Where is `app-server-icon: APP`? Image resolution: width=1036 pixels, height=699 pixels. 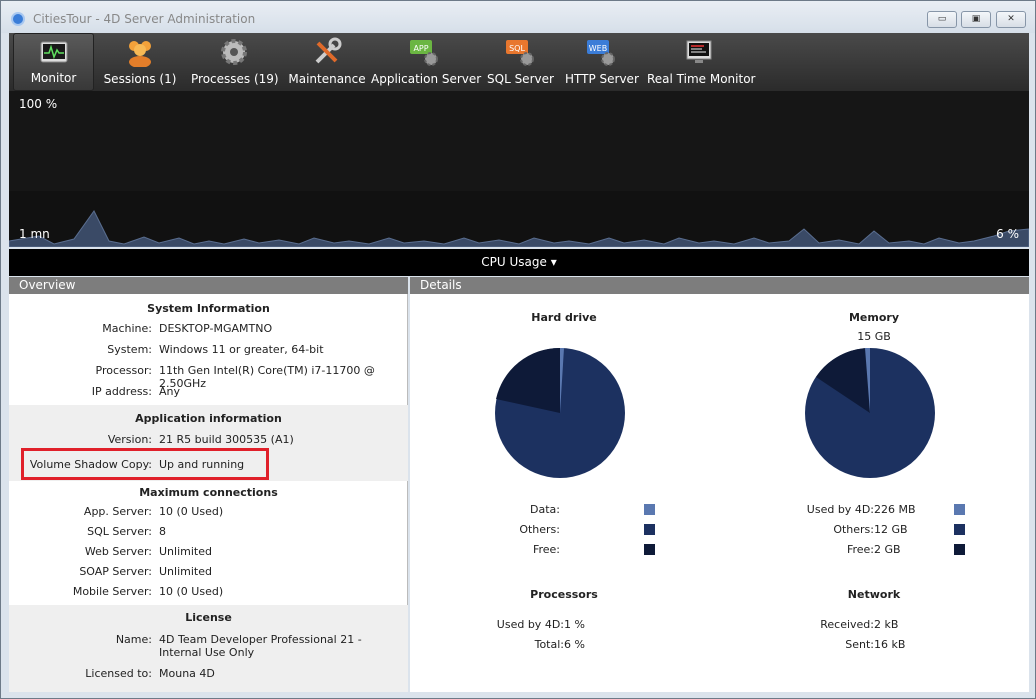 app-server-icon: APP is located at coordinates (424, 53).